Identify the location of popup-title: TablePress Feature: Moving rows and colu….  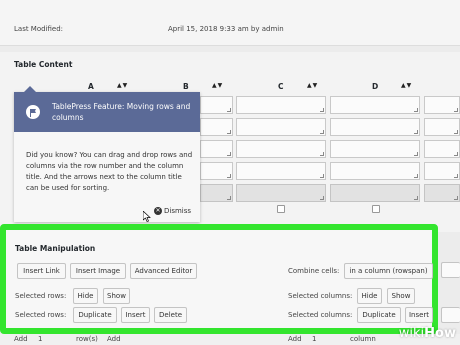
(121, 112).